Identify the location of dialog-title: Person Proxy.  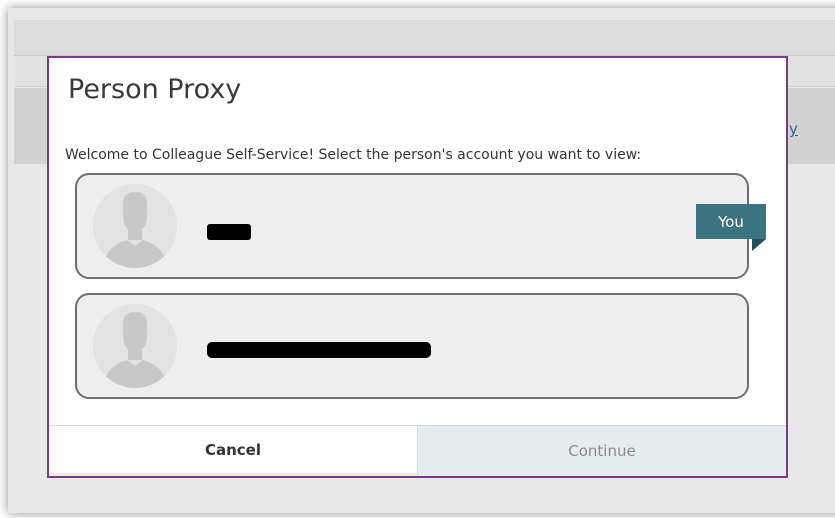
(155, 89).